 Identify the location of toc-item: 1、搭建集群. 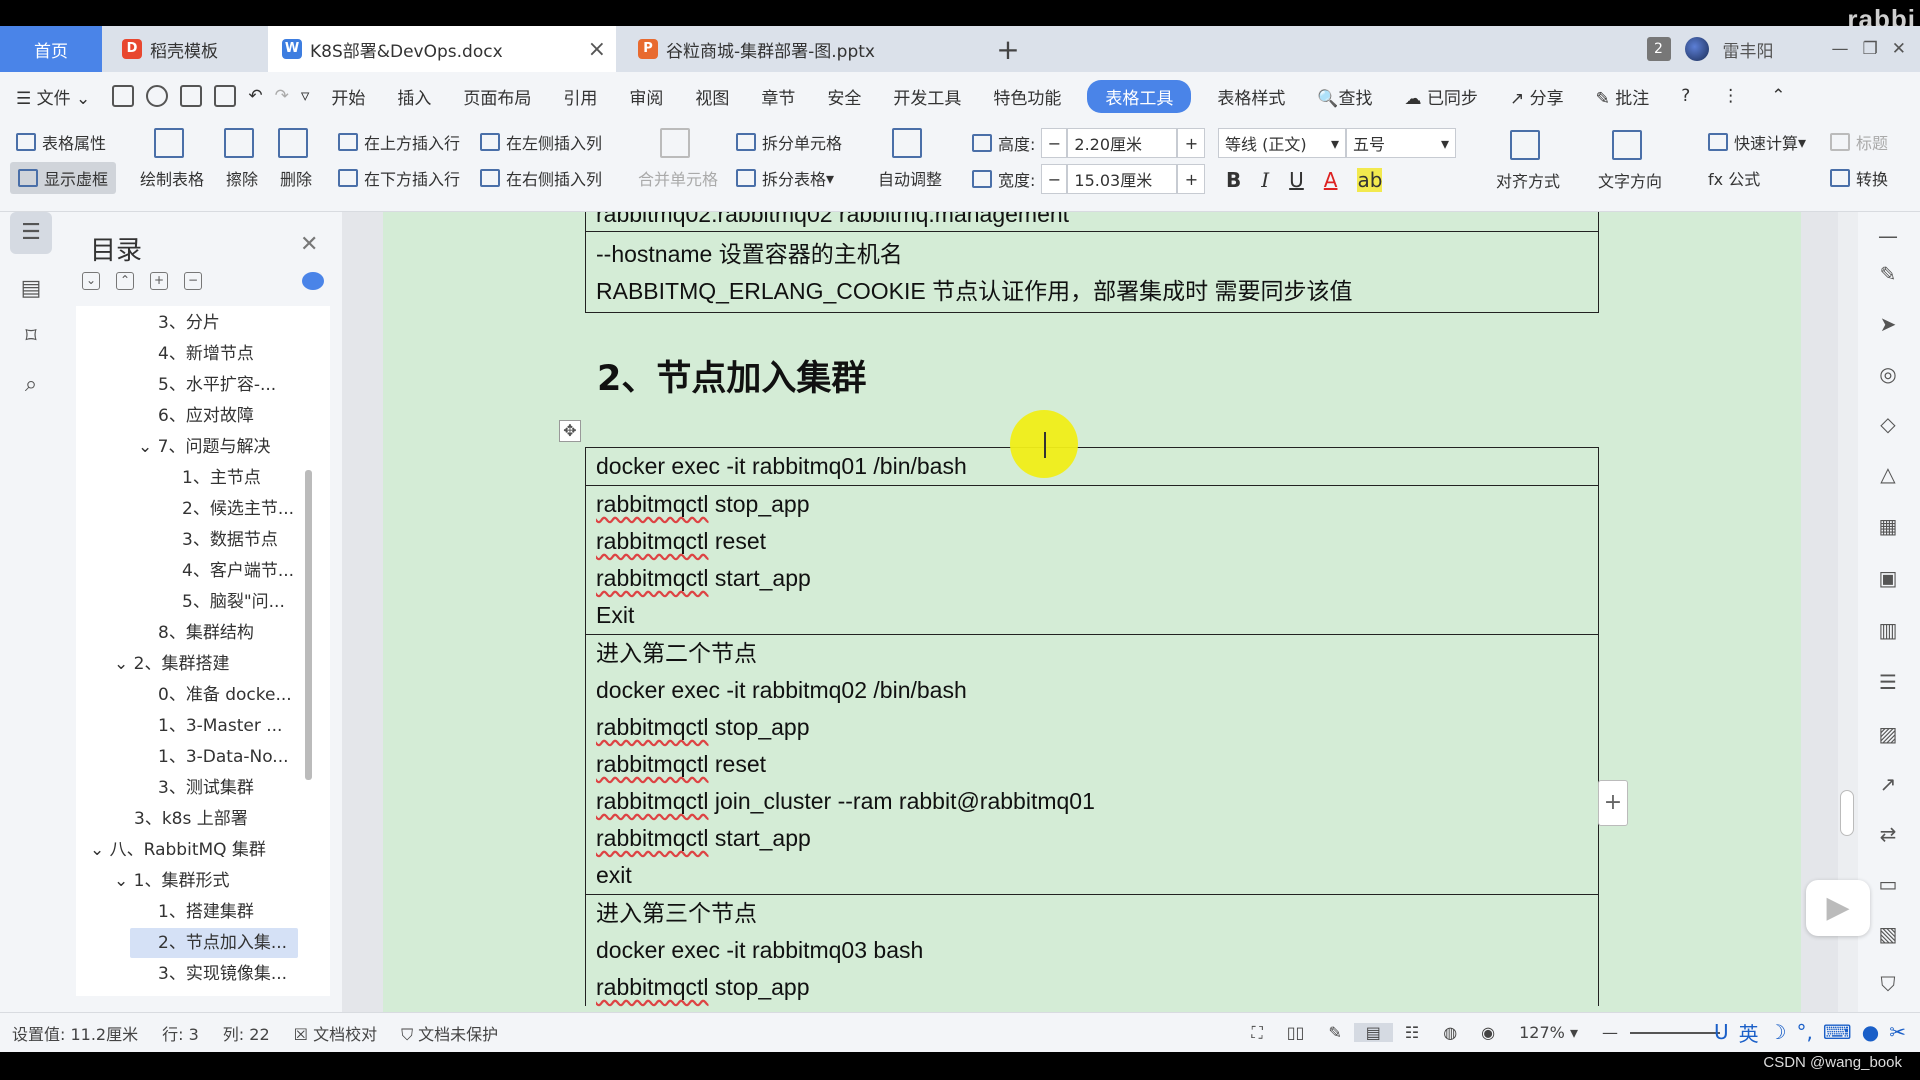
(206, 912).